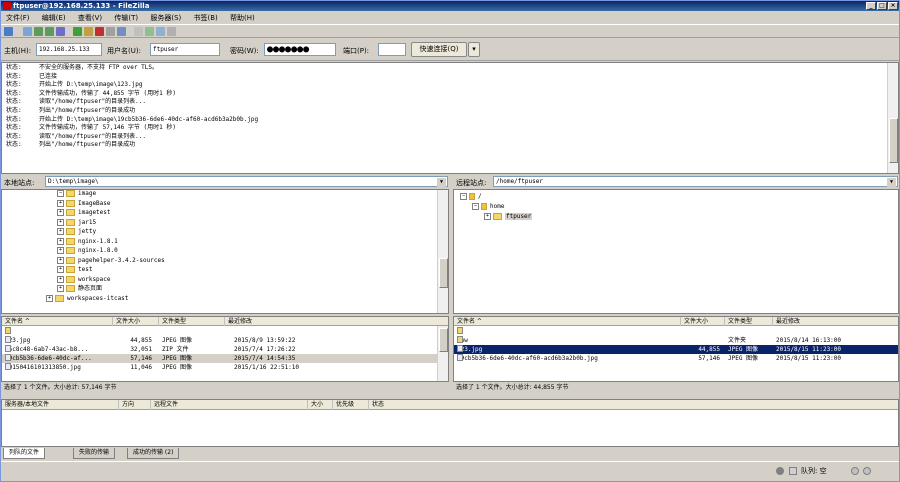  Describe the element at coordinates (76, 222) in the screenshot. I see `local-tree-item: + jar15` at that location.